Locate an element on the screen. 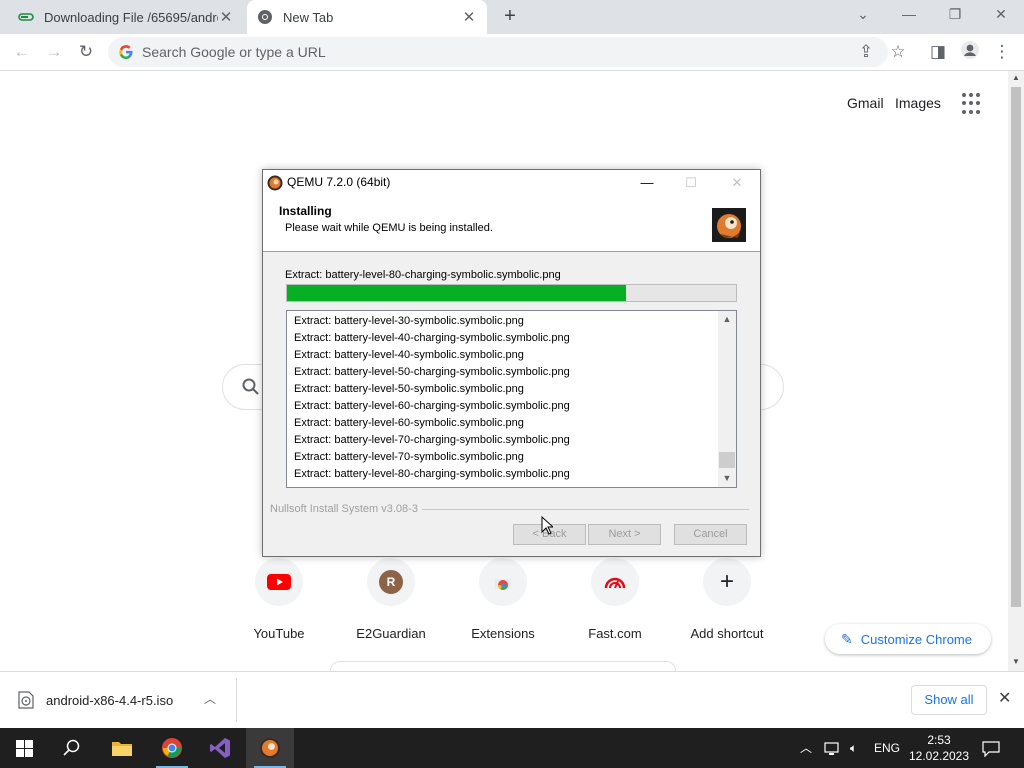  address-bar is located at coordinates (498, 52).